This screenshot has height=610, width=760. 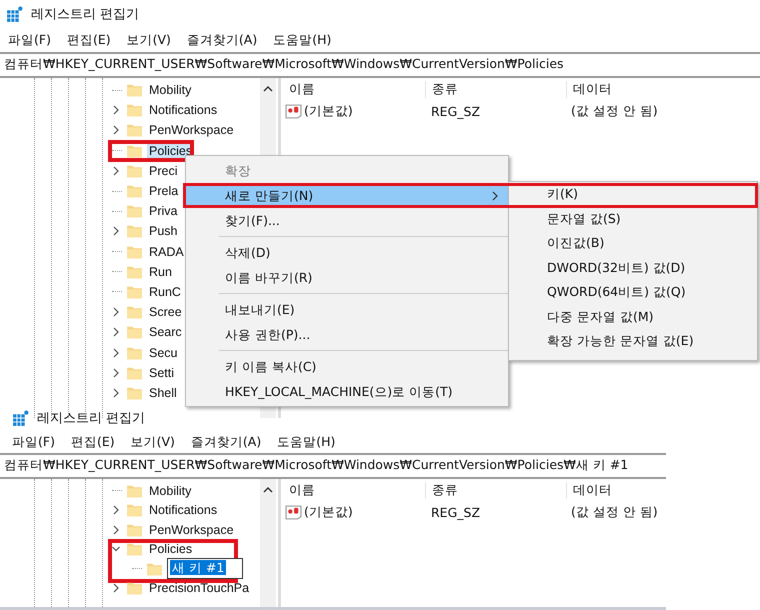 I want to click on tree-item: Prela, so click(x=163, y=191).